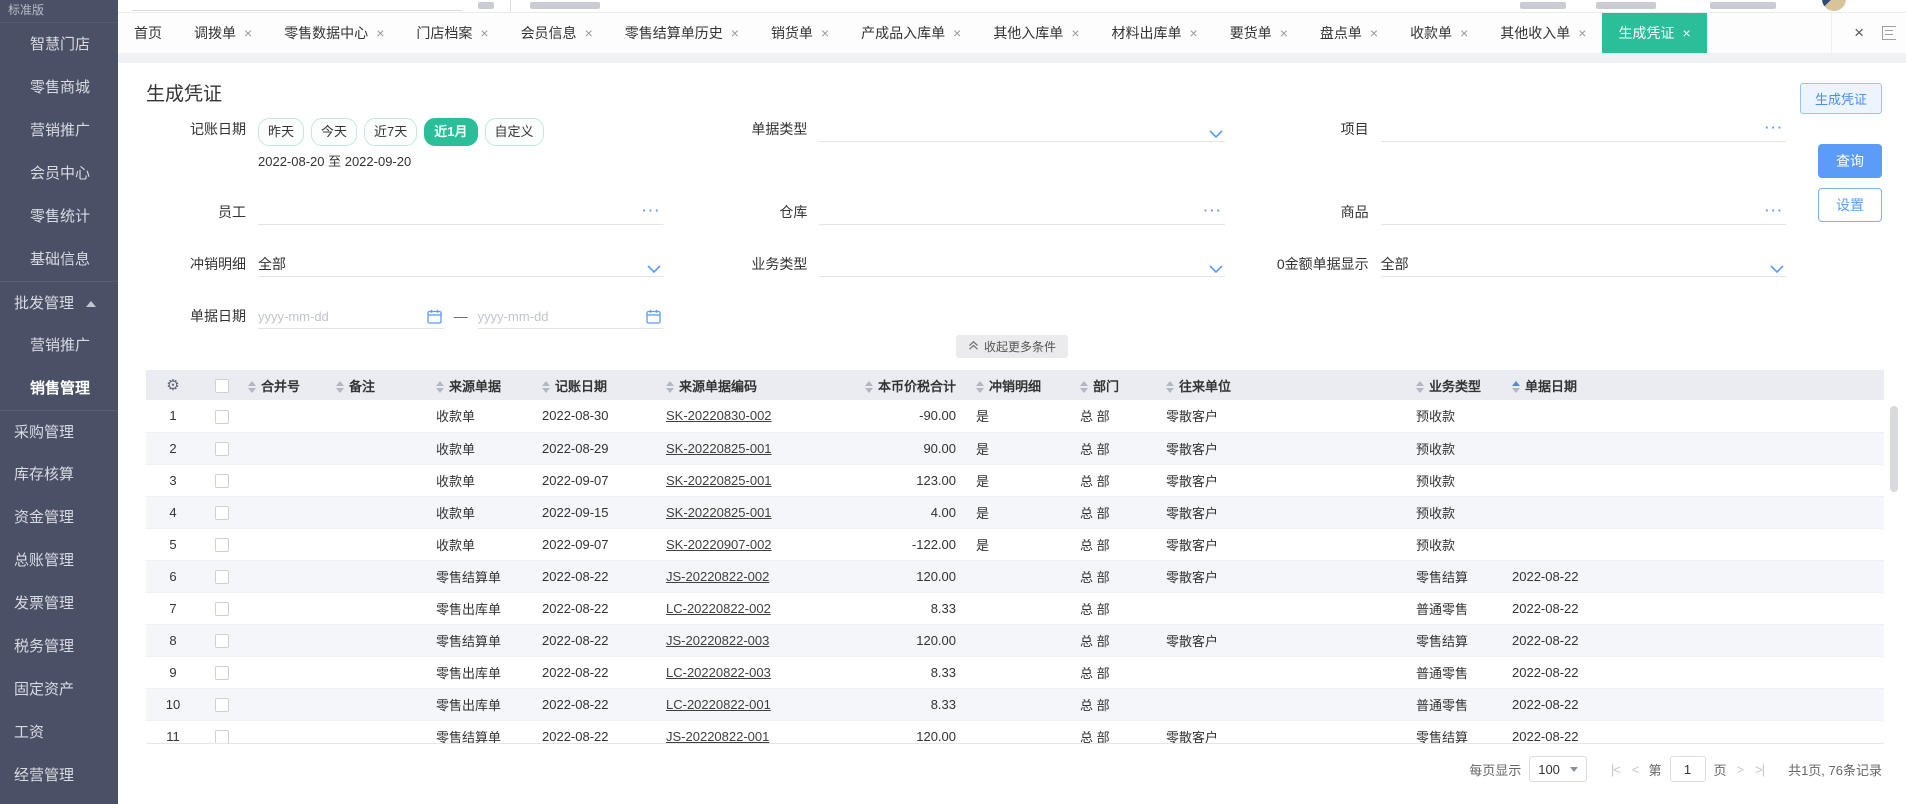 This screenshot has height=804, width=1906. What do you see at coordinates (514, 132) in the screenshot?
I see `date-quick-自定义: 自定义` at bounding box center [514, 132].